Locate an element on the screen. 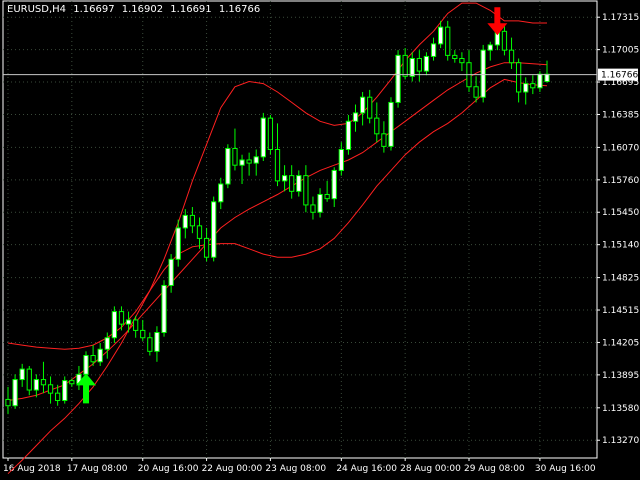 Image resolution: width=640 pixels, height=480 pixels. x-tick-label: 28 Aug 00:00 is located at coordinates (430, 469).